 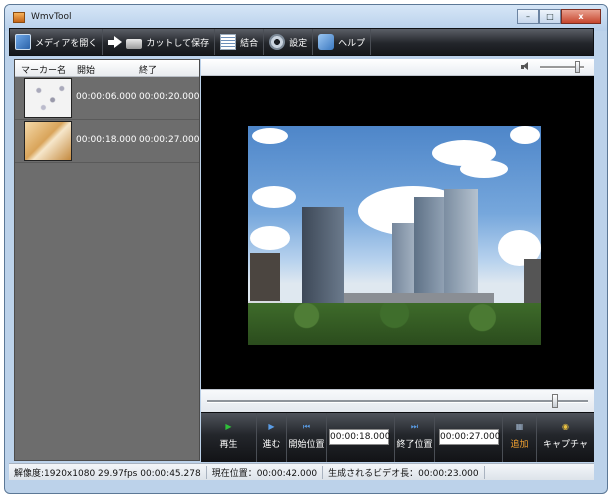 I want to click on capture-label: キャプチャ, so click(x=565, y=445).